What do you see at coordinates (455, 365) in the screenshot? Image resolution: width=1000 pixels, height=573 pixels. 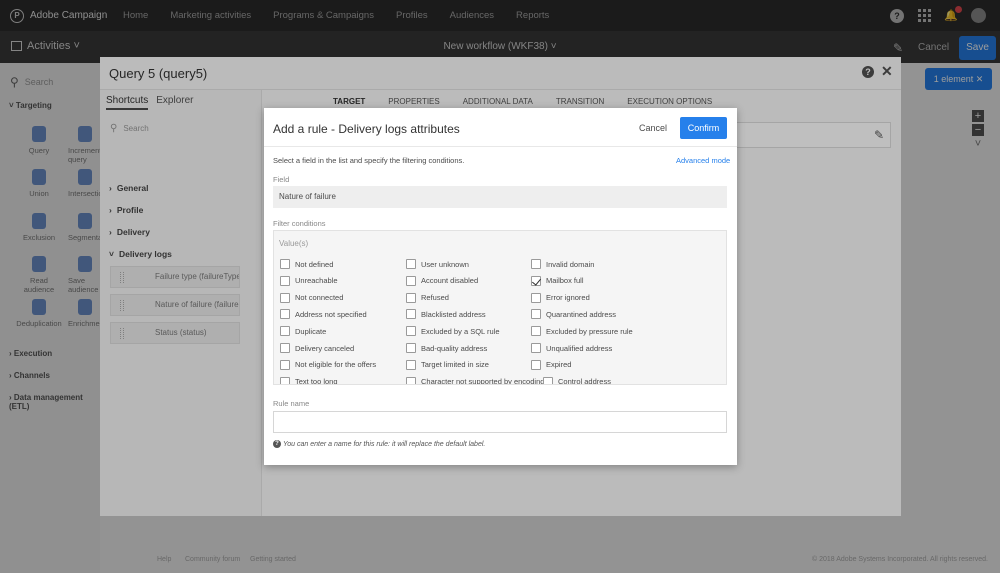 I see `checkbox-label: Target limited in size` at bounding box center [455, 365].